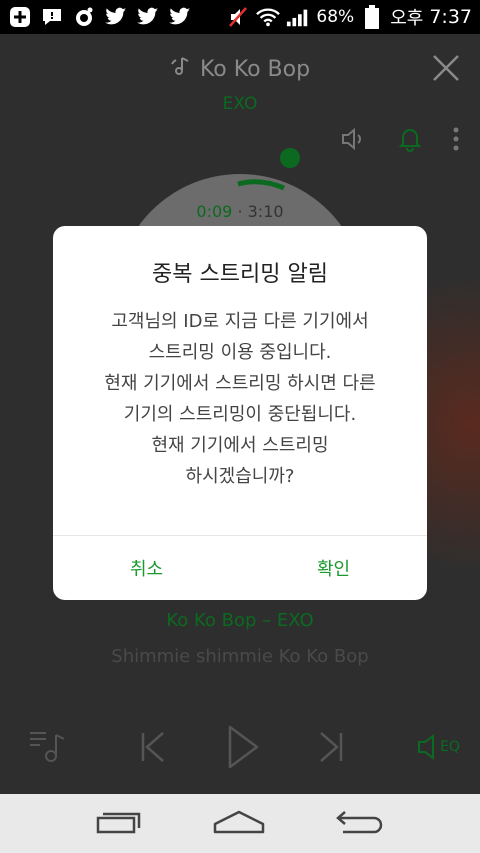 This screenshot has width=480, height=853. I want to click on lyric-title: Ko Ko Bop – EXO, so click(240, 620).